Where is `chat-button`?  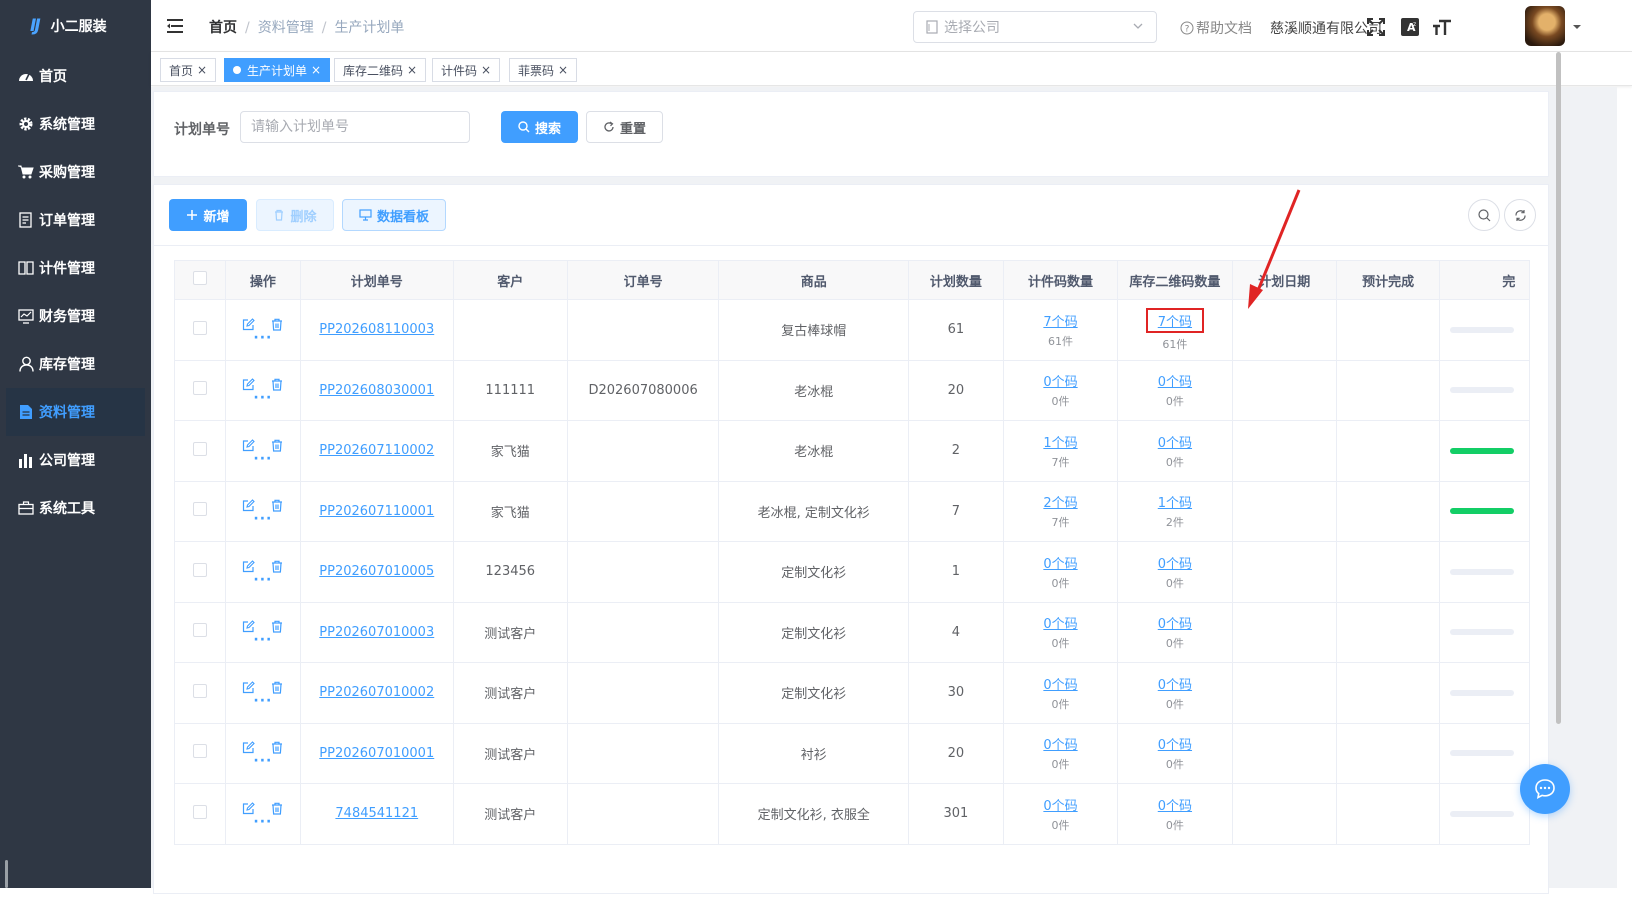
chat-button is located at coordinates (1545, 789).